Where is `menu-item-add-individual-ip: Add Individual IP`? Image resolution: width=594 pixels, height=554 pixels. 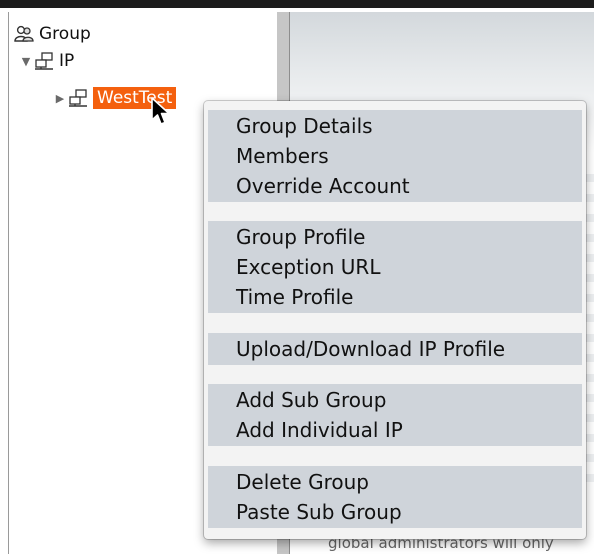
menu-item-add-individual-ip: Add Individual IP is located at coordinates (319, 430).